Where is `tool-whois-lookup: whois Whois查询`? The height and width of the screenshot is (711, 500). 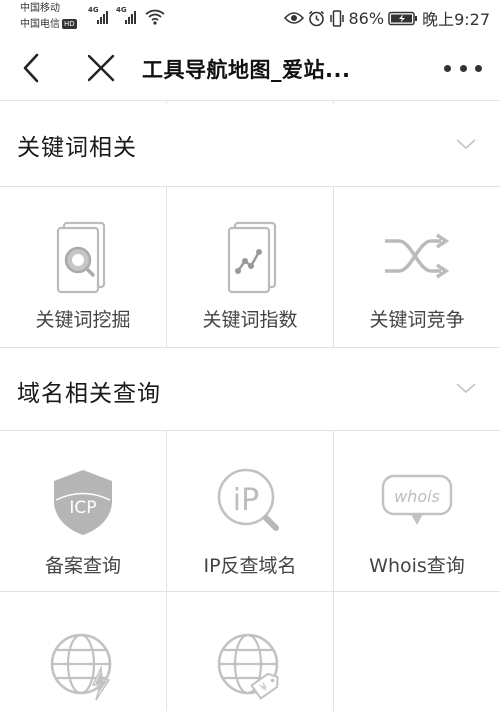 tool-whois-lookup: whois Whois查询 is located at coordinates (417, 511).